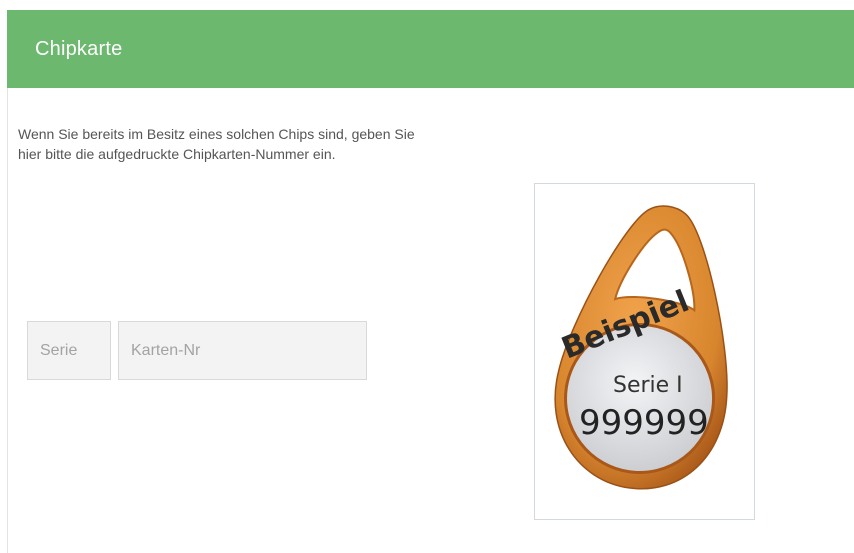 The width and height of the screenshot is (854, 553). Describe the element at coordinates (79, 49) in the screenshot. I see `panel-title: Chipkarte` at that location.